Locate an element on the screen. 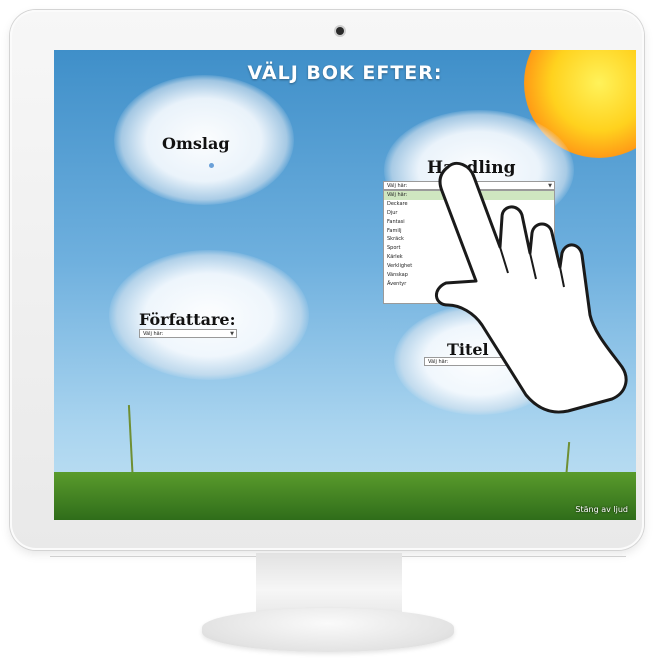 The height and width of the screenshot is (662, 656). author-select-value: Välj här: is located at coordinates (153, 334).